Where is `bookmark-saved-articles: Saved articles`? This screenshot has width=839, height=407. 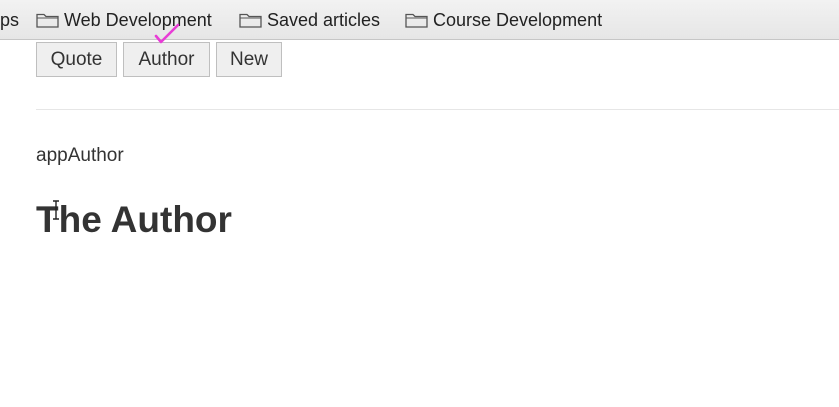
bookmark-saved-articles: Saved articles is located at coordinates (309, 20).